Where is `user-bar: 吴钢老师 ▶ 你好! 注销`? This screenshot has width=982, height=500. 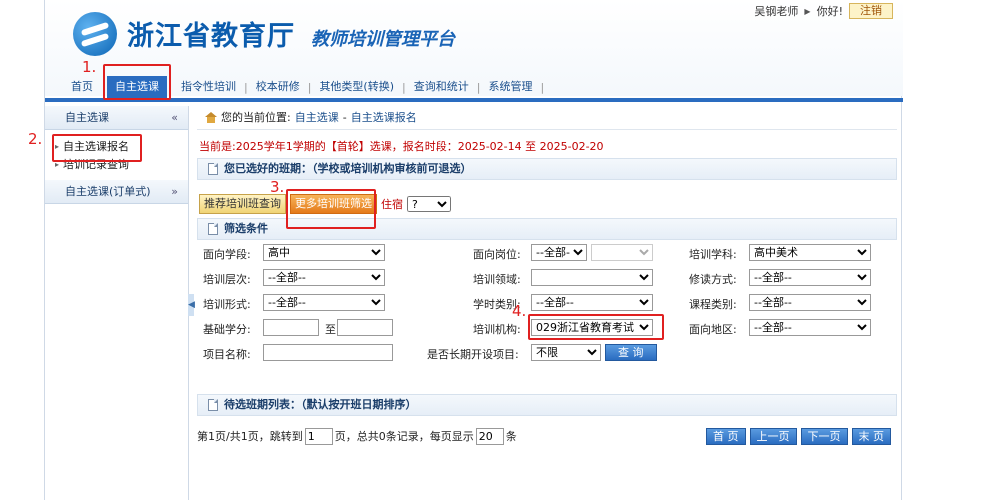
user-bar: 吴钢老师 ▶ 你好! 注销 is located at coordinates (823, 11).